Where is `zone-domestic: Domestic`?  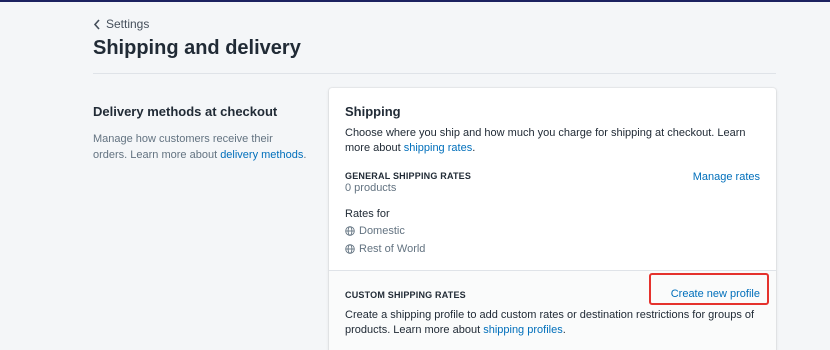 zone-domestic: Domestic is located at coordinates (375, 231).